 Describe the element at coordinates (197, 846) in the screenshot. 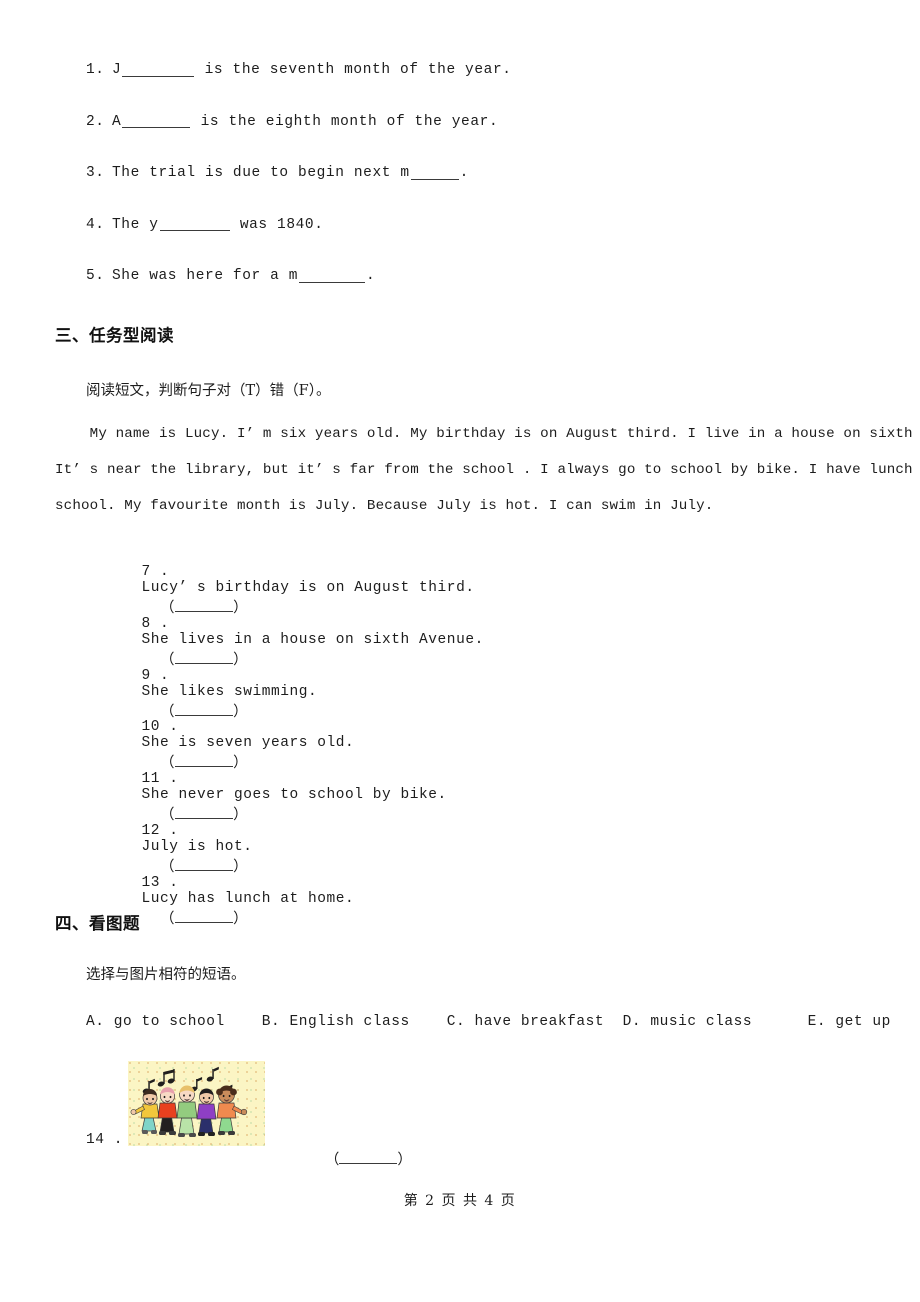

I see `question-text: July is hot.` at that location.